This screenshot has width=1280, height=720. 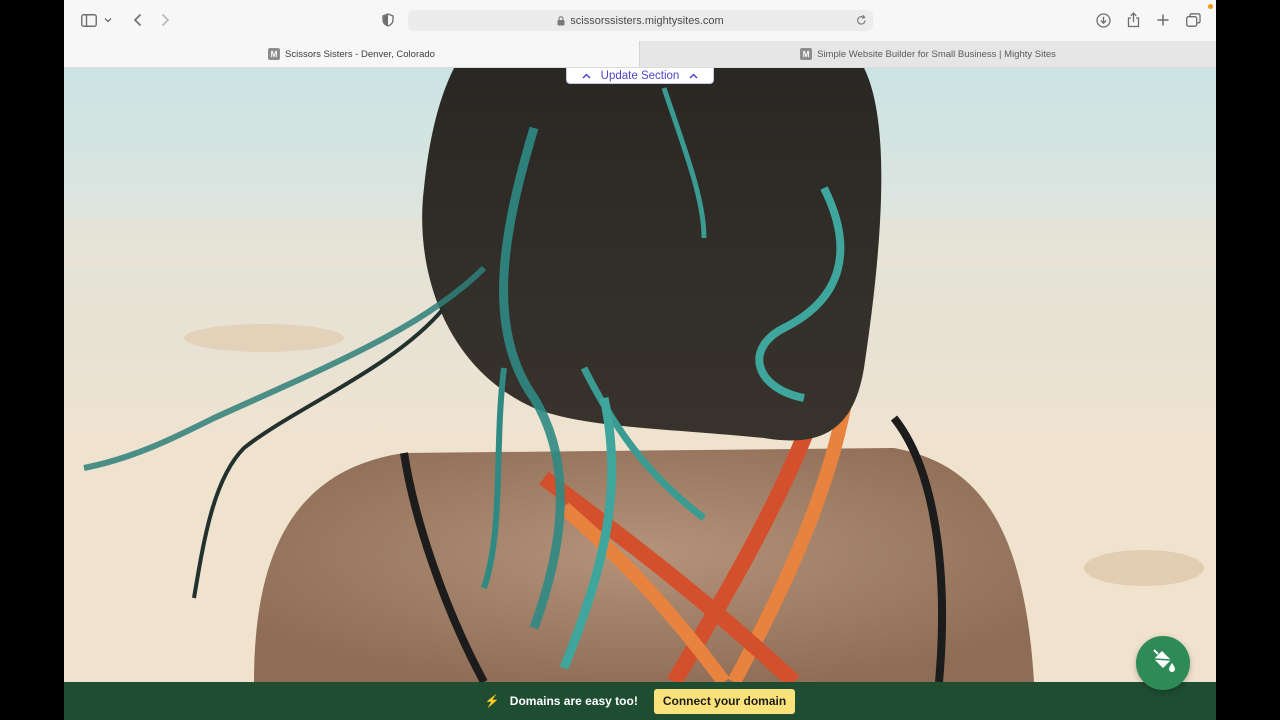 I want to click on sidebar-icon, so click(x=89, y=20).